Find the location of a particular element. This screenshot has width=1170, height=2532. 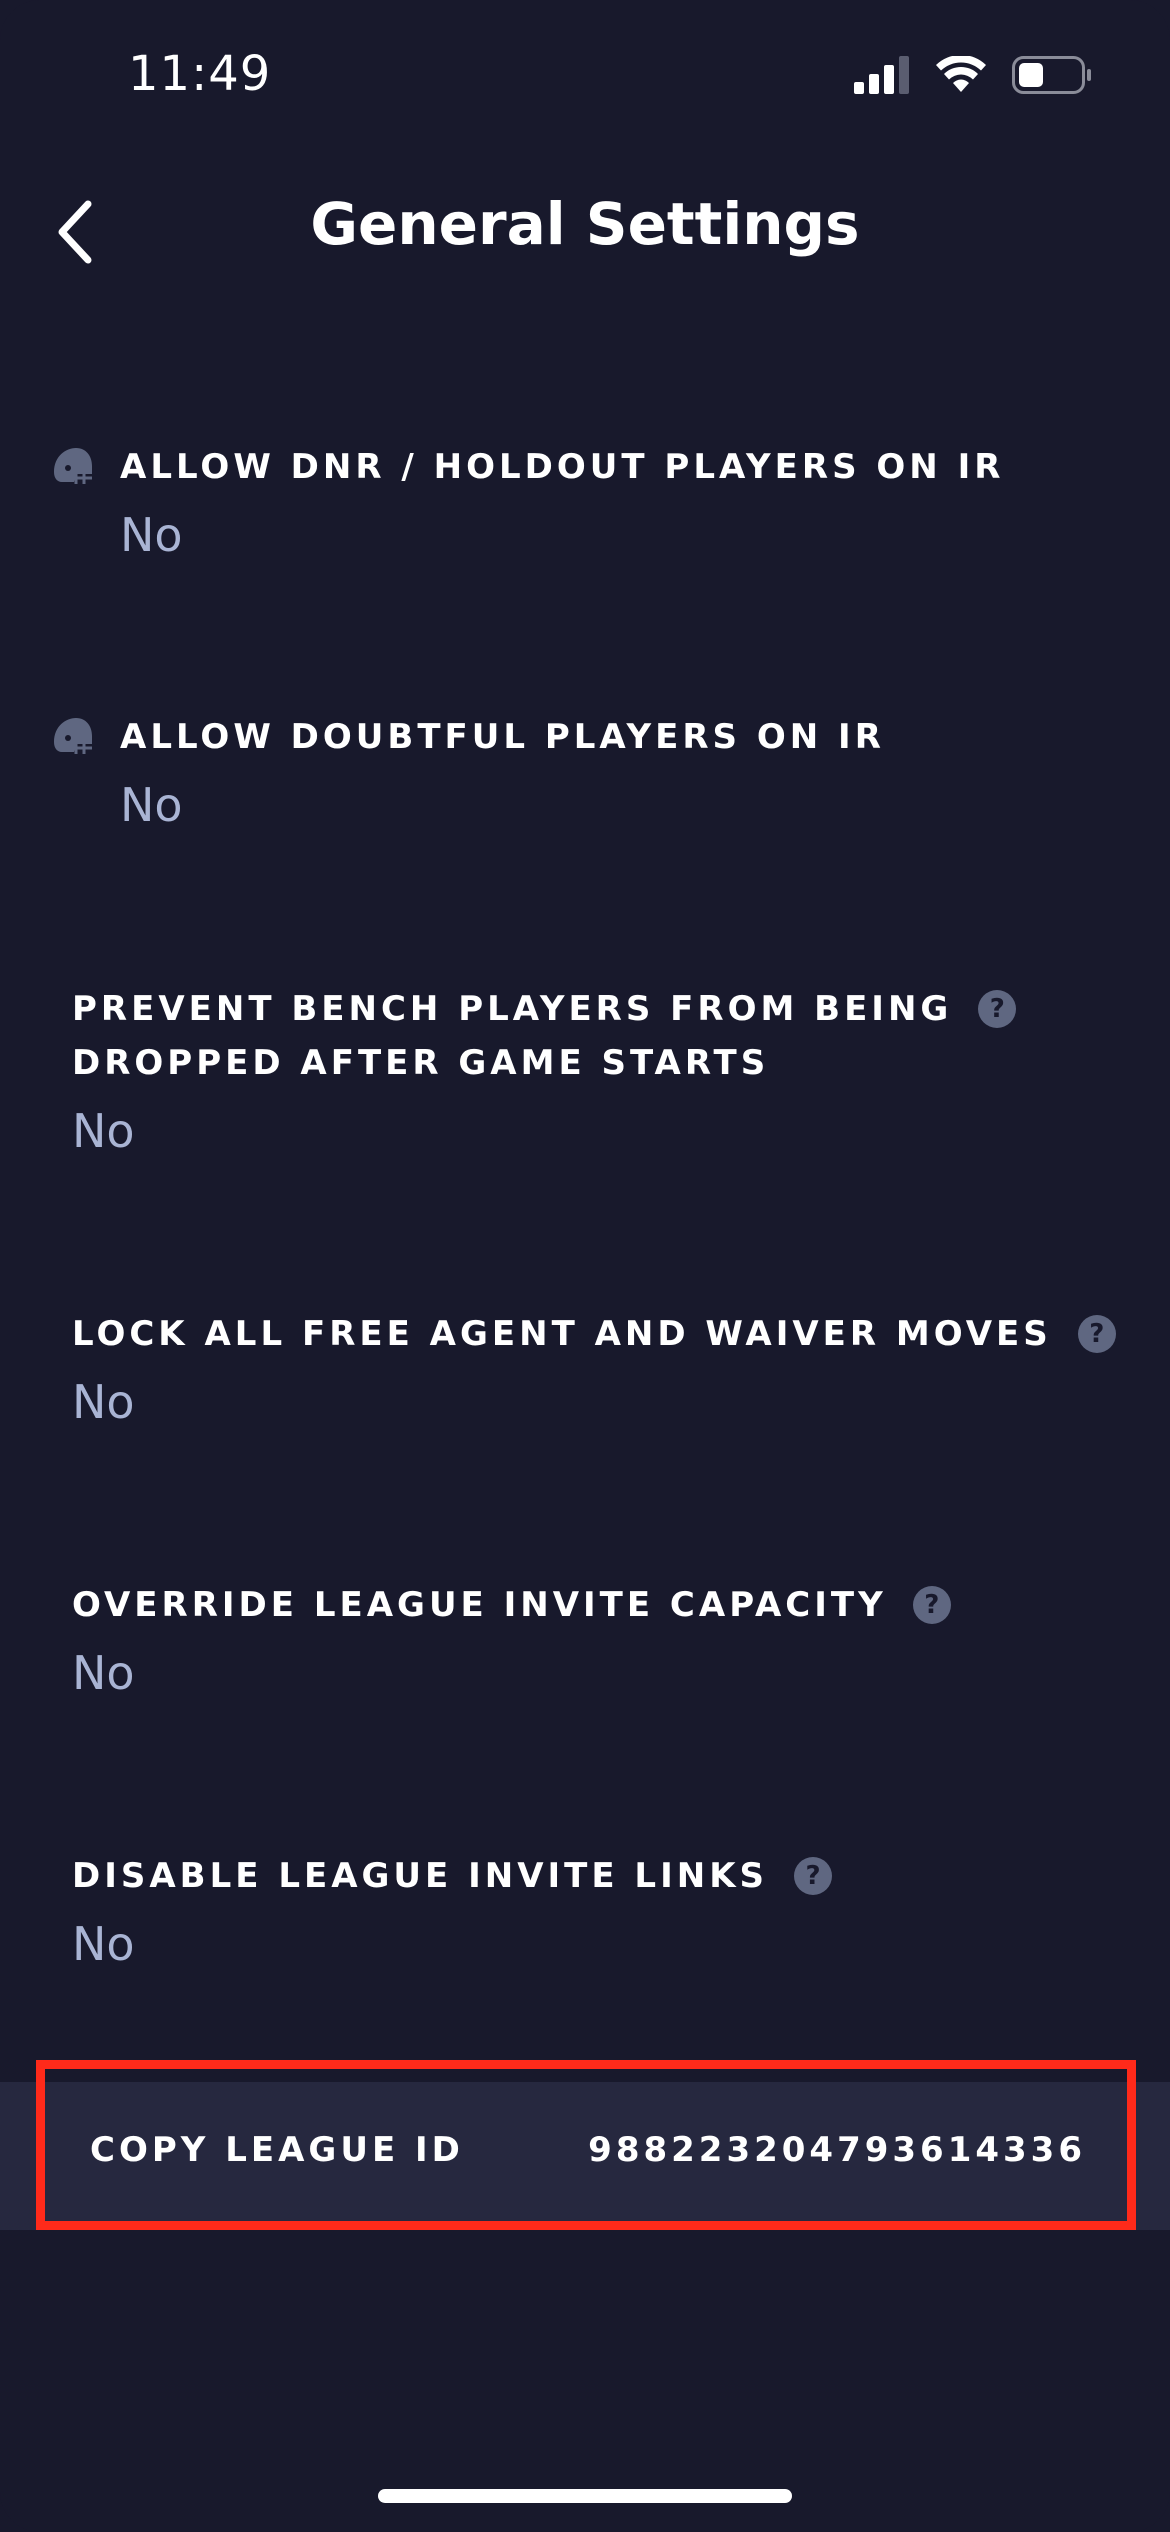

setting-allow-dnr-holdout-on-ir: ALLOW DNR / HOLDOUT PLAYERS ON IR No is located at coordinates (585, 501).